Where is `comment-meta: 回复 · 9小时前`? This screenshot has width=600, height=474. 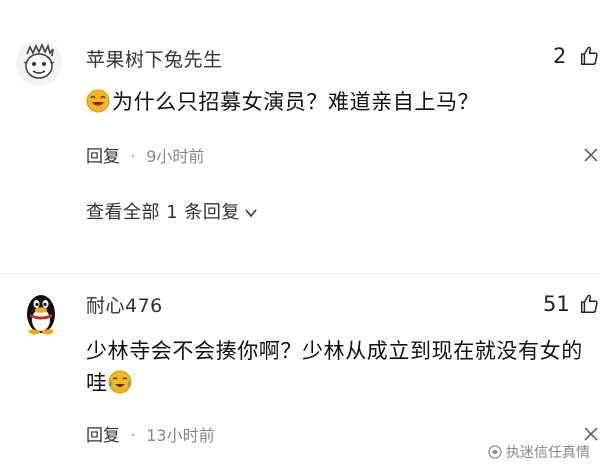
comment-meta: 回复 · 9小时前 is located at coordinates (145, 154).